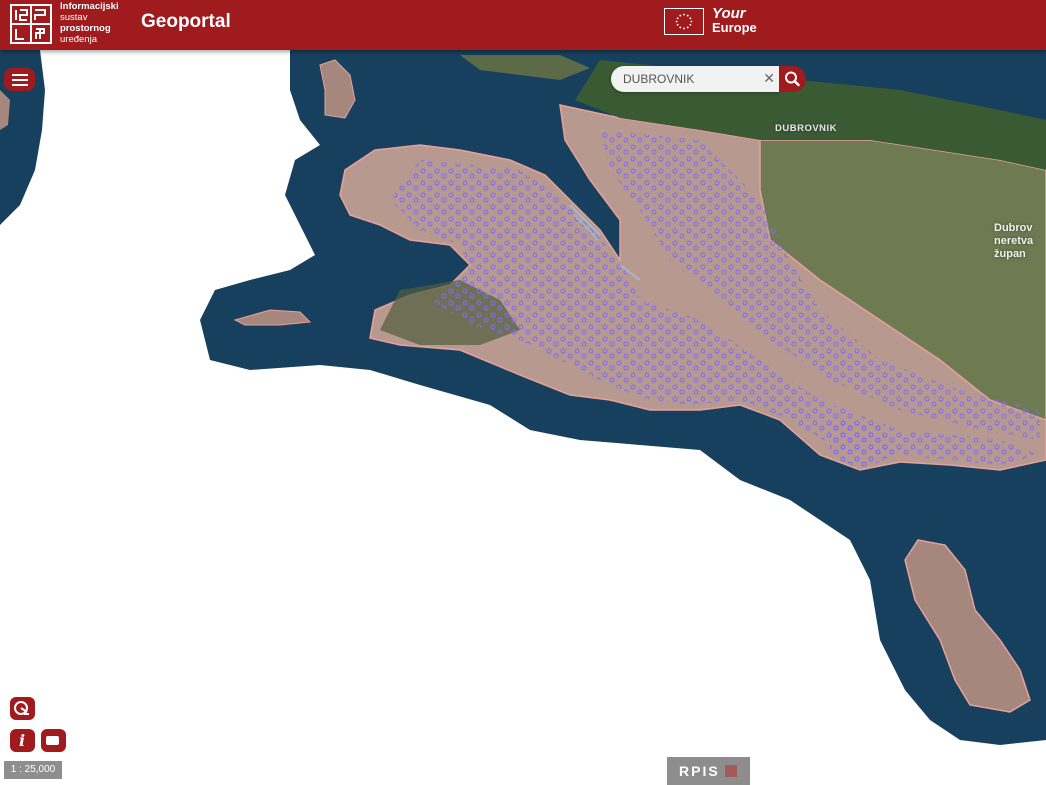 The image size is (1046, 785). Describe the element at coordinates (89, 6) in the screenshot. I see `logo-line-1: Informacijski` at that location.